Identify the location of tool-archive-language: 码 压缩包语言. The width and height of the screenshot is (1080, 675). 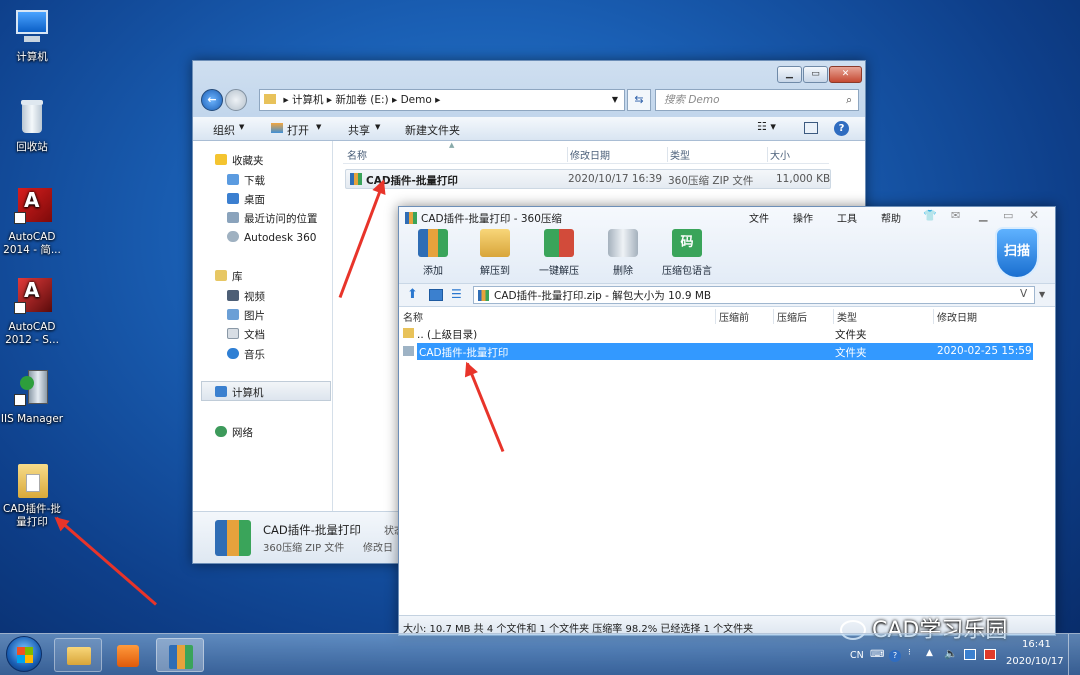
(687, 253).